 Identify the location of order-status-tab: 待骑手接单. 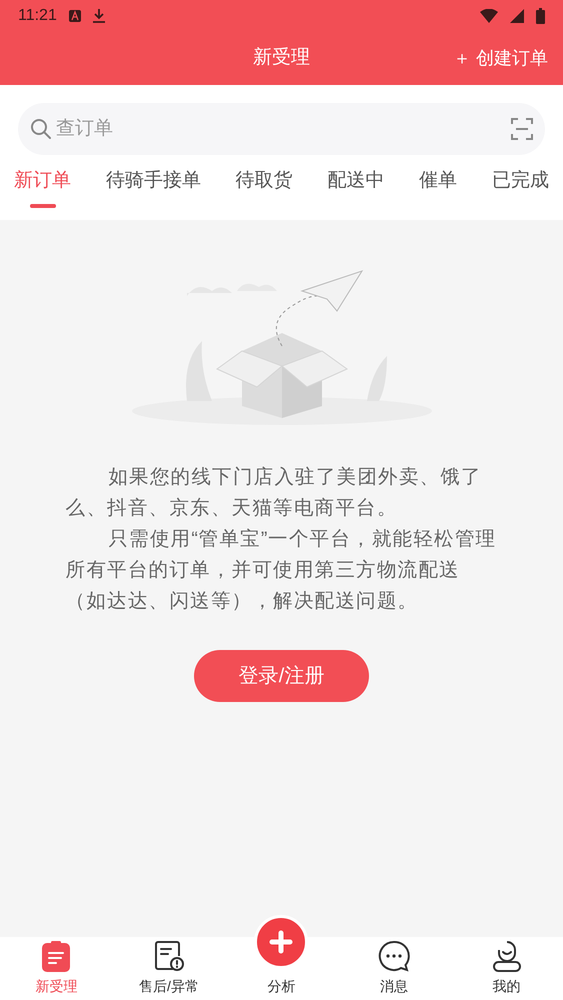
(153, 187).